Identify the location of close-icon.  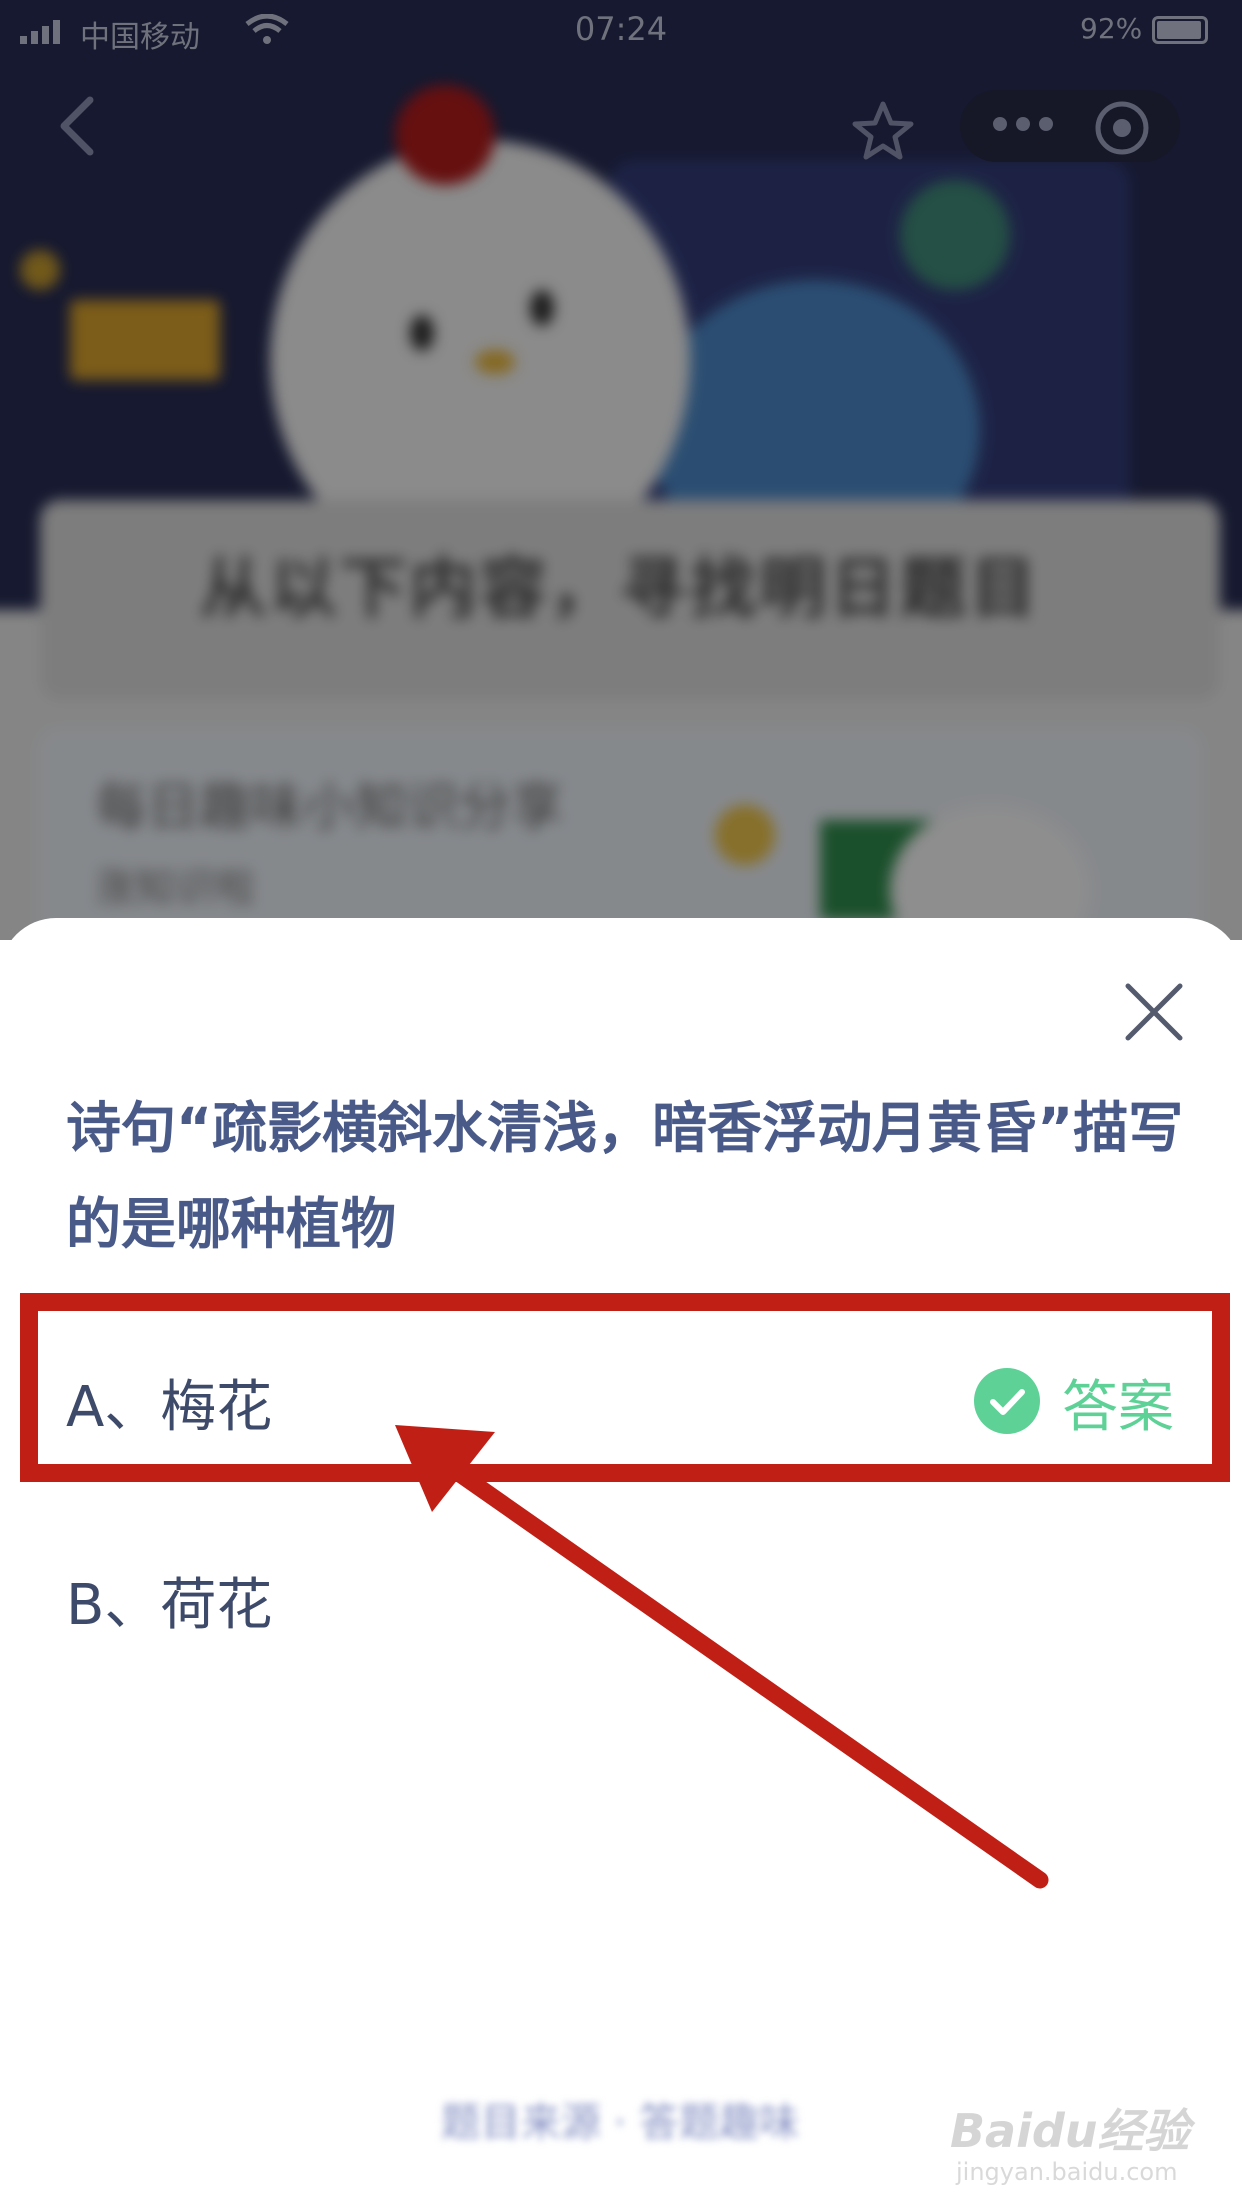
(1154, 1012).